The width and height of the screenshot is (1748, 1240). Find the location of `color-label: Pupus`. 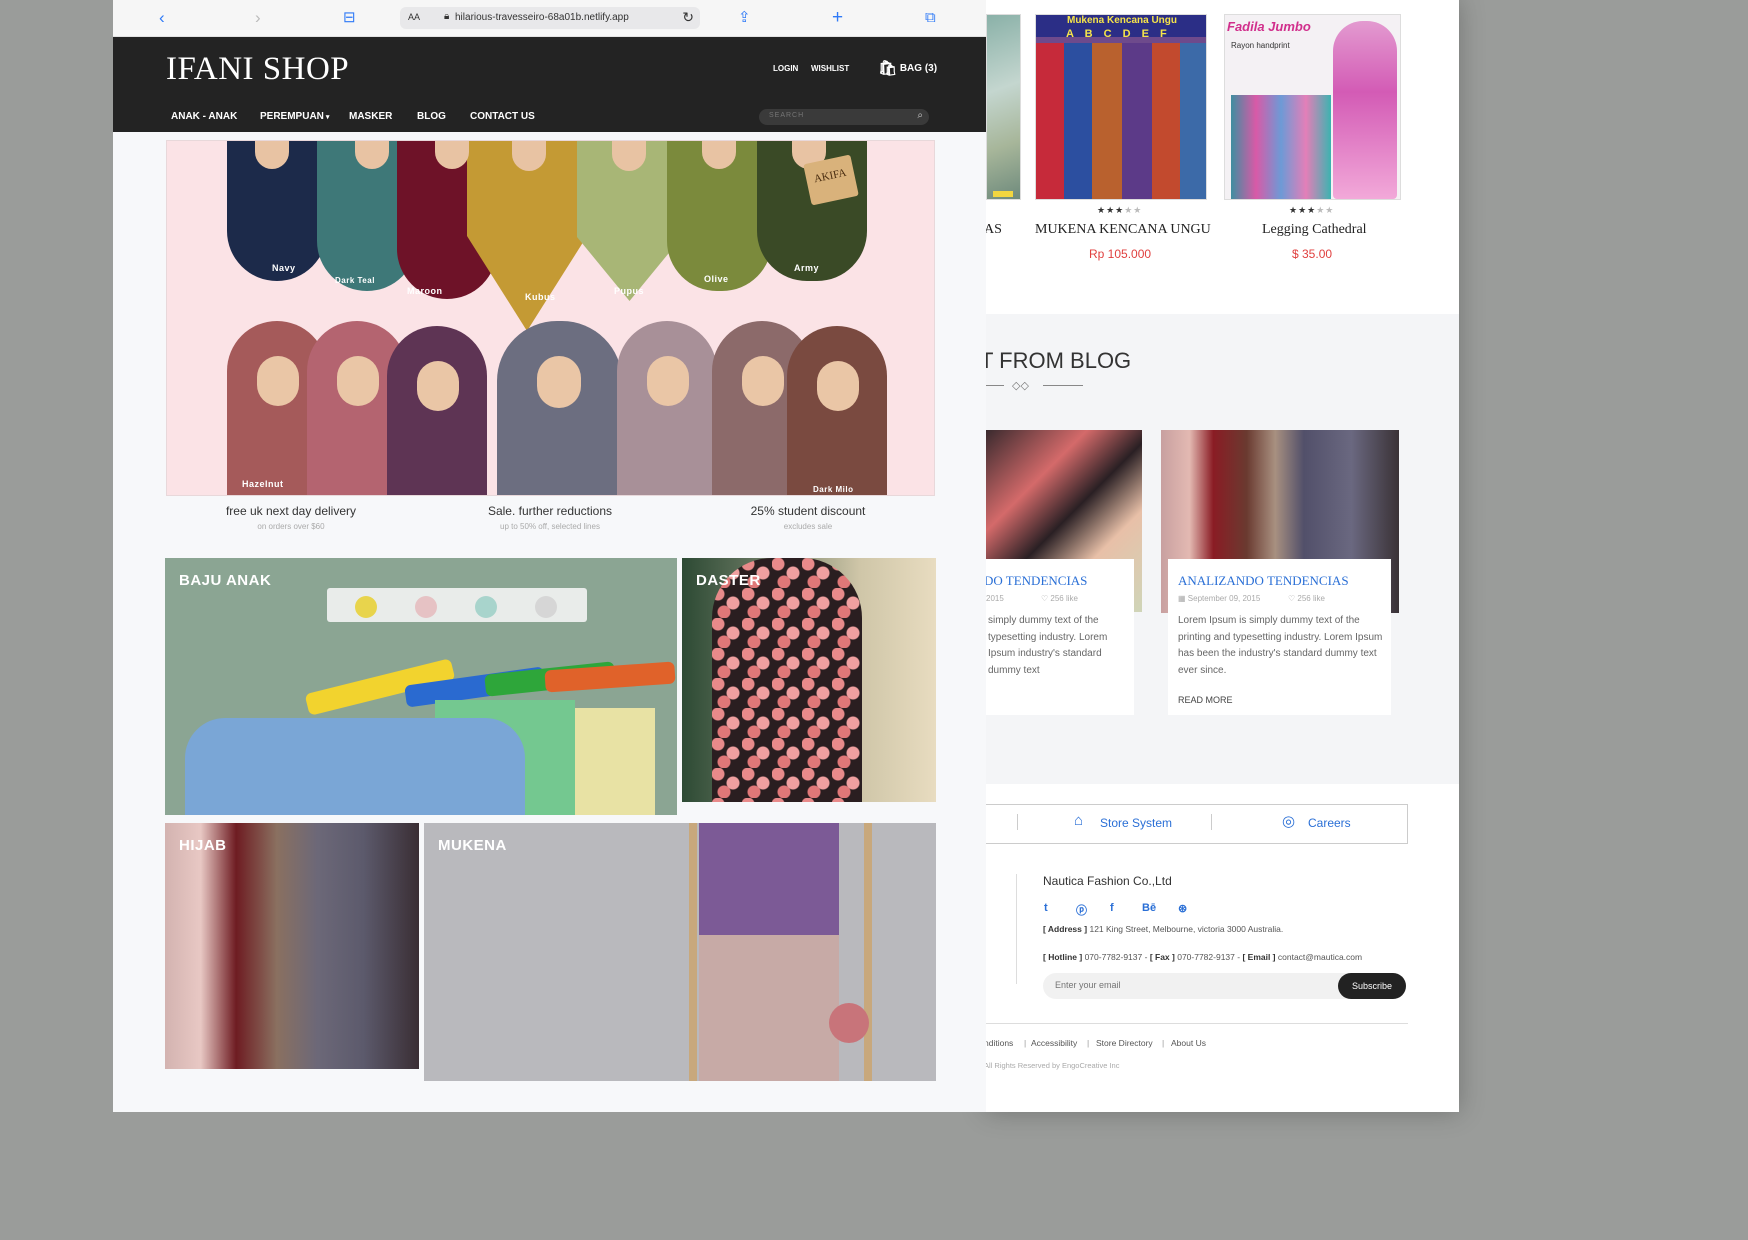

color-label: Pupus is located at coordinates (629, 291).